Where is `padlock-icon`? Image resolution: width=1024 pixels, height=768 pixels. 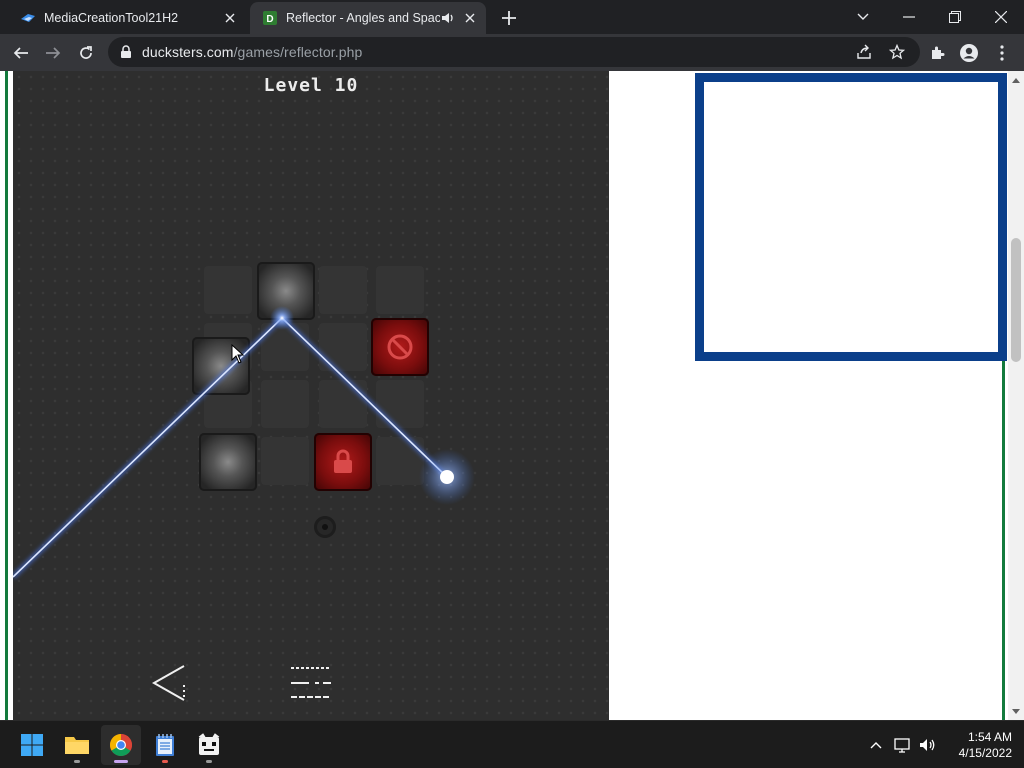
padlock-icon is located at coordinates (343, 461).